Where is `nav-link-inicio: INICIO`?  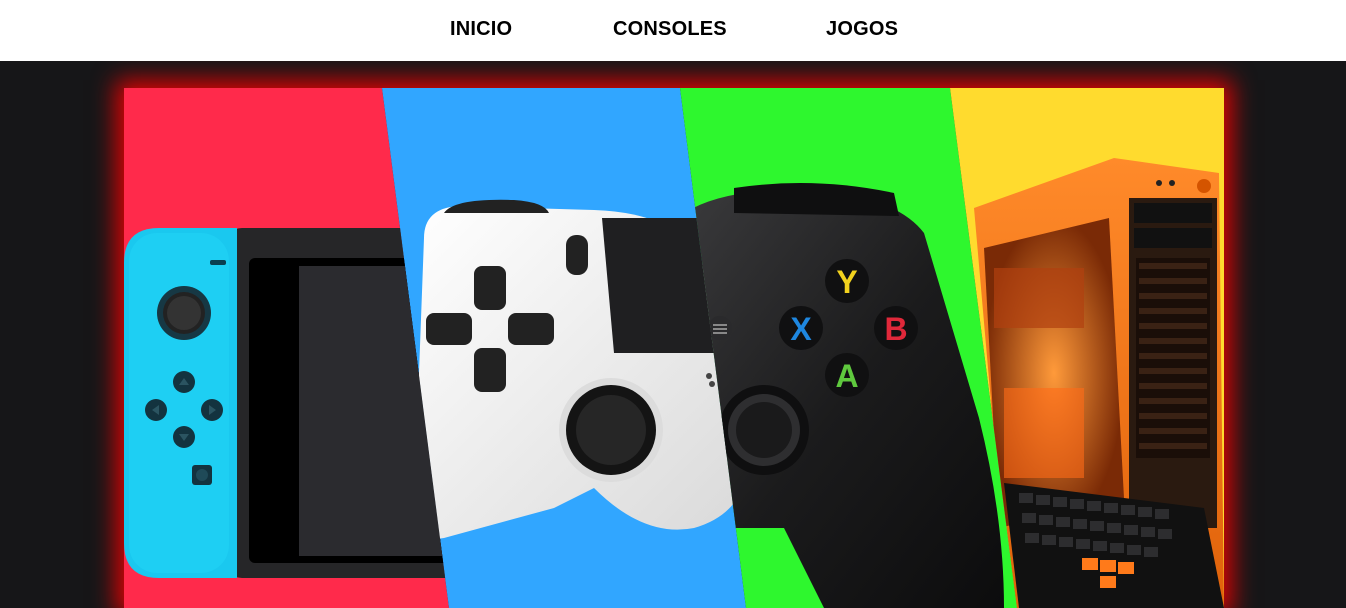 nav-link-inicio: INICIO is located at coordinates (481, 29).